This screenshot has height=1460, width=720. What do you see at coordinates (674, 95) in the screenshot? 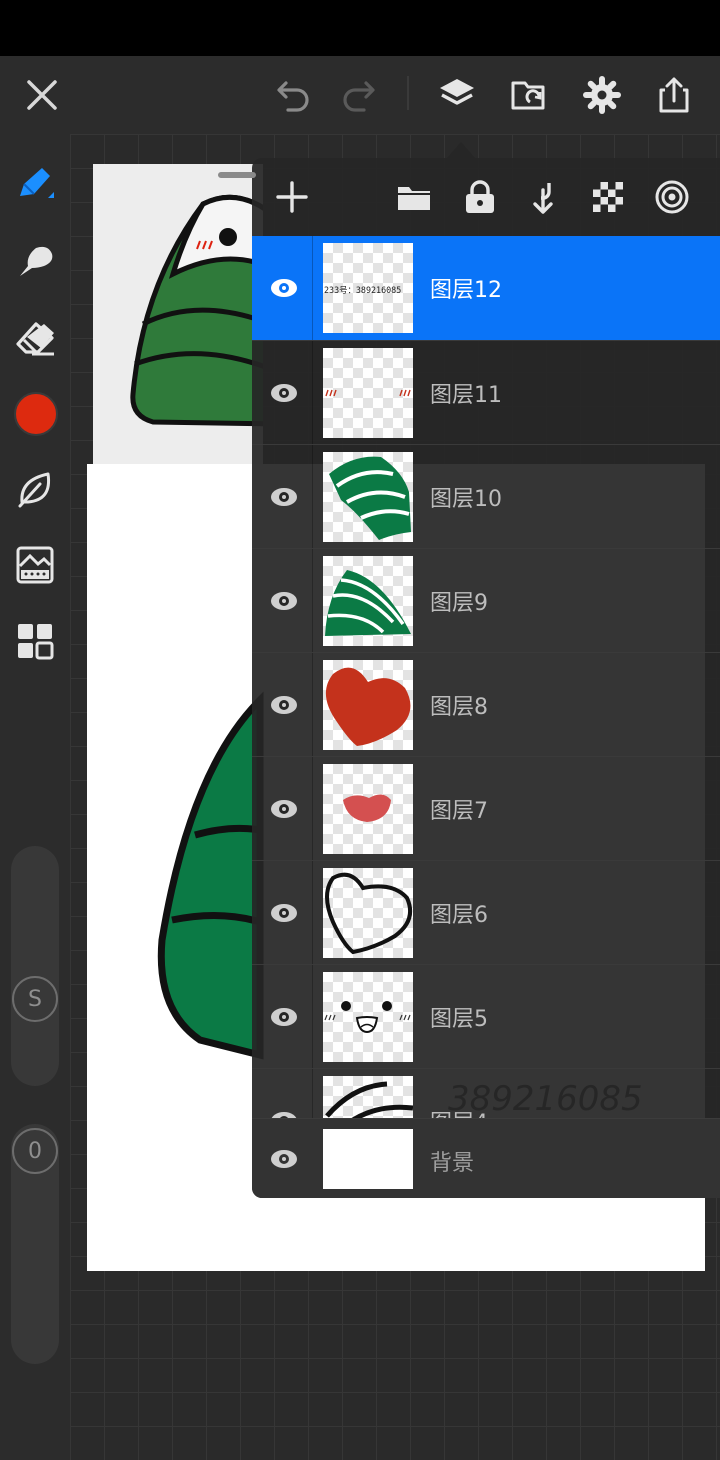
I see `share-icon` at bounding box center [674, 95].